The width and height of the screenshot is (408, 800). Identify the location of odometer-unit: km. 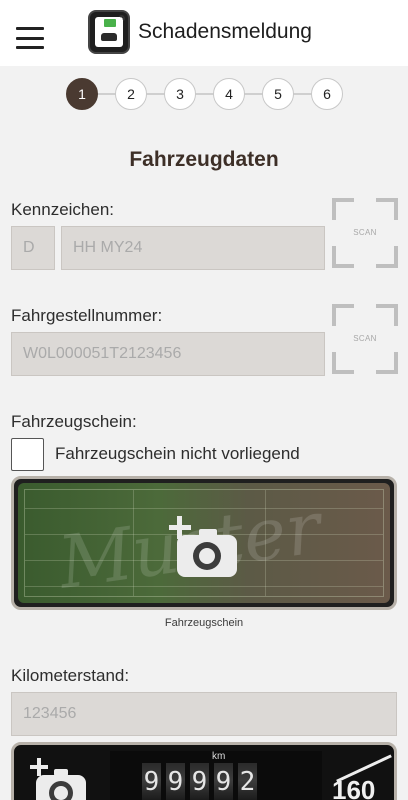
(219, 756).